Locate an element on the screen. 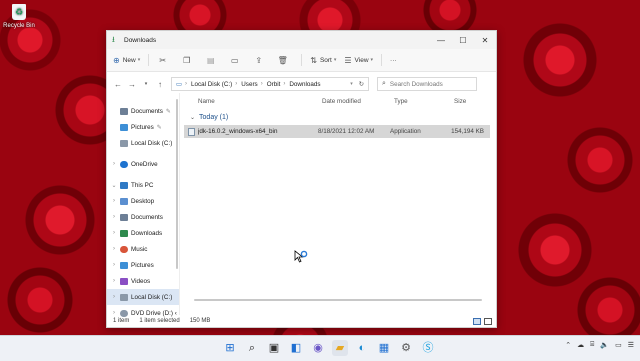 Image resolution: width=640 pixels, height=361 pixels. battery-icon: ▭ is located at coordinates (618, 345).